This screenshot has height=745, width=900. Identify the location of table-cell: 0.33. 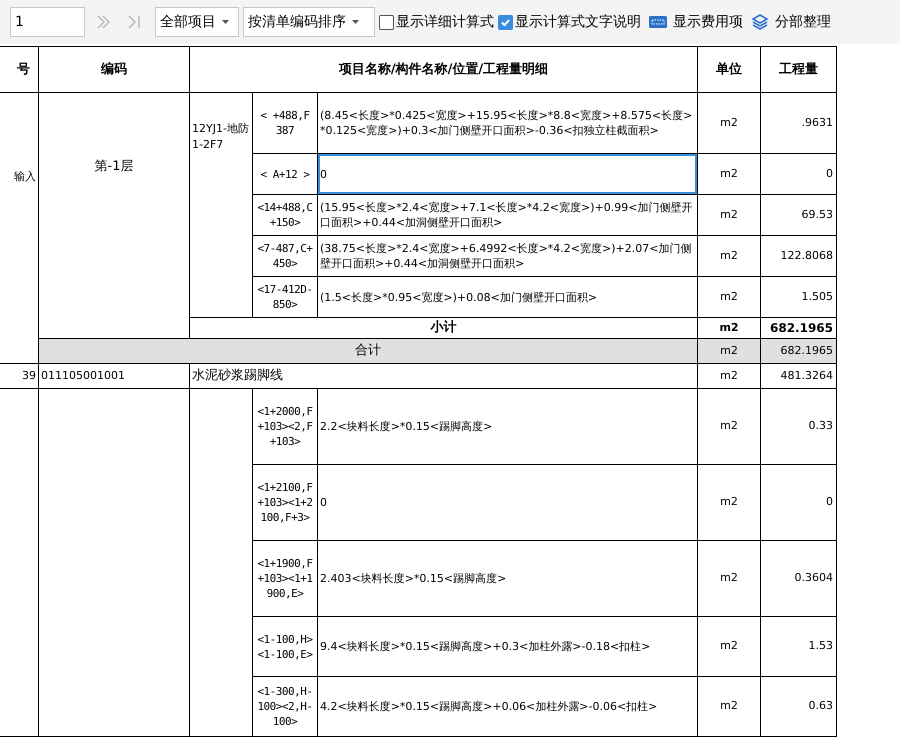
(798, 426).